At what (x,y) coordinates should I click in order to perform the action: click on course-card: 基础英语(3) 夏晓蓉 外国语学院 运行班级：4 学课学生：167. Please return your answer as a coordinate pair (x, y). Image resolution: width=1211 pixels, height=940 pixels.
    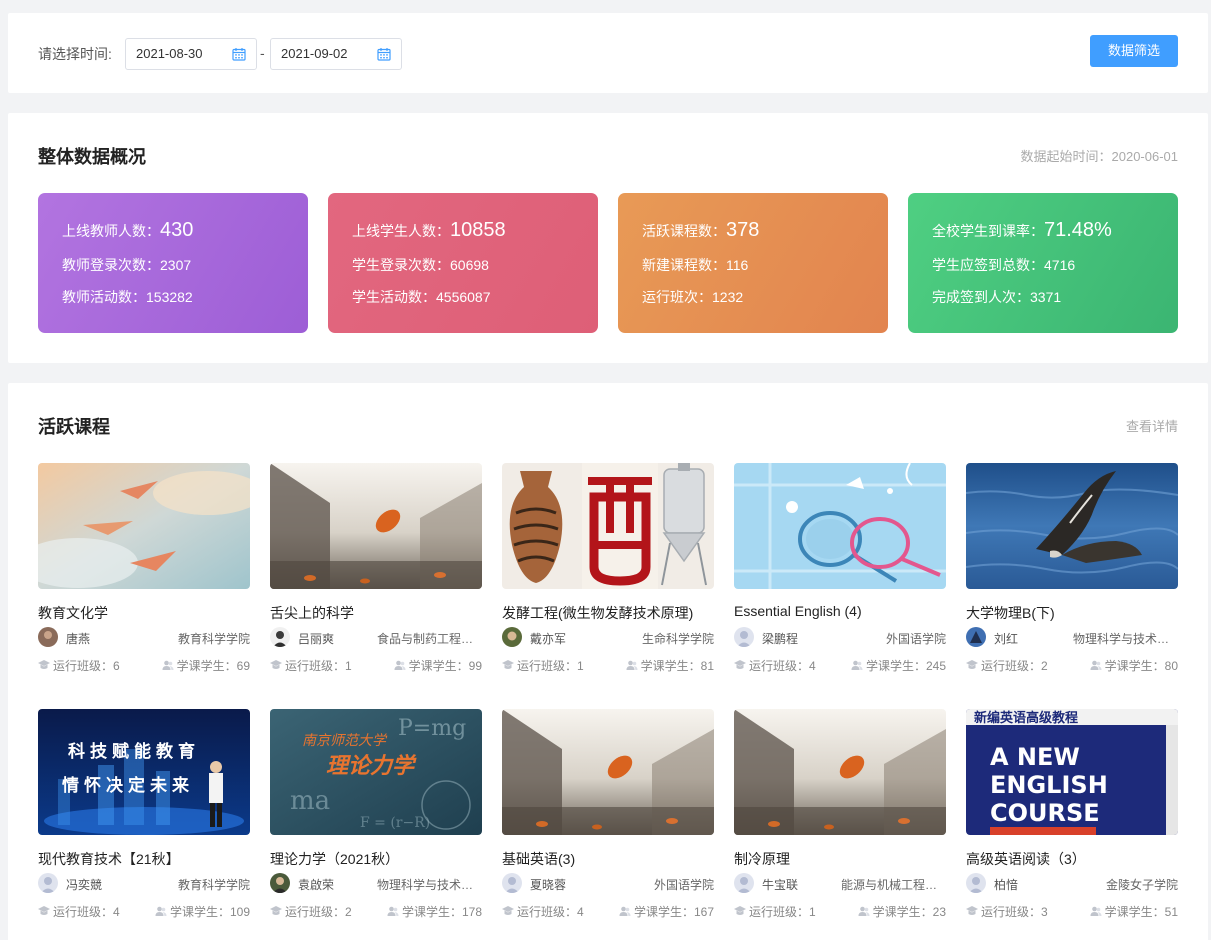
    Looking at the image, I should click on (608, 822).